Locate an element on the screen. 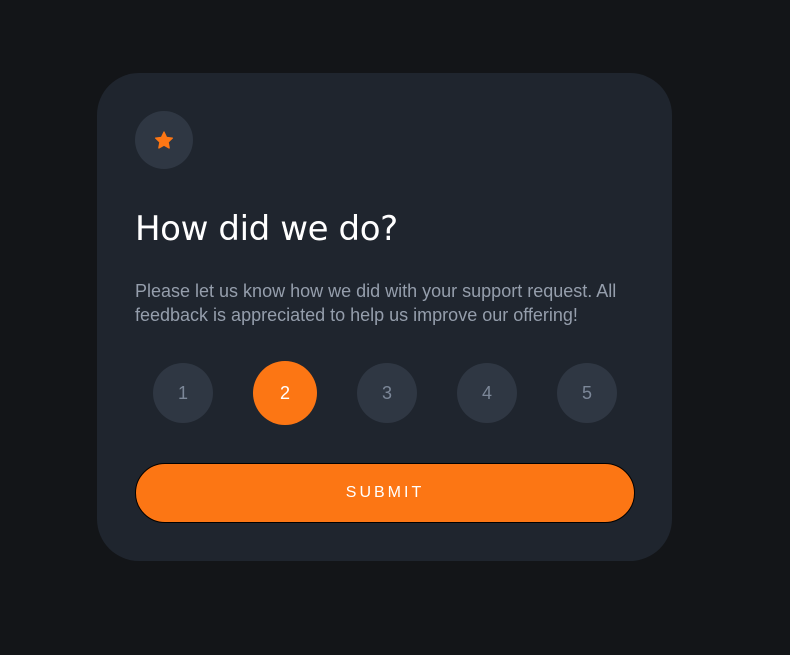 This screenshot has height=655, width=790. rating-1-button: 1 is located at coordinates (183, 393).